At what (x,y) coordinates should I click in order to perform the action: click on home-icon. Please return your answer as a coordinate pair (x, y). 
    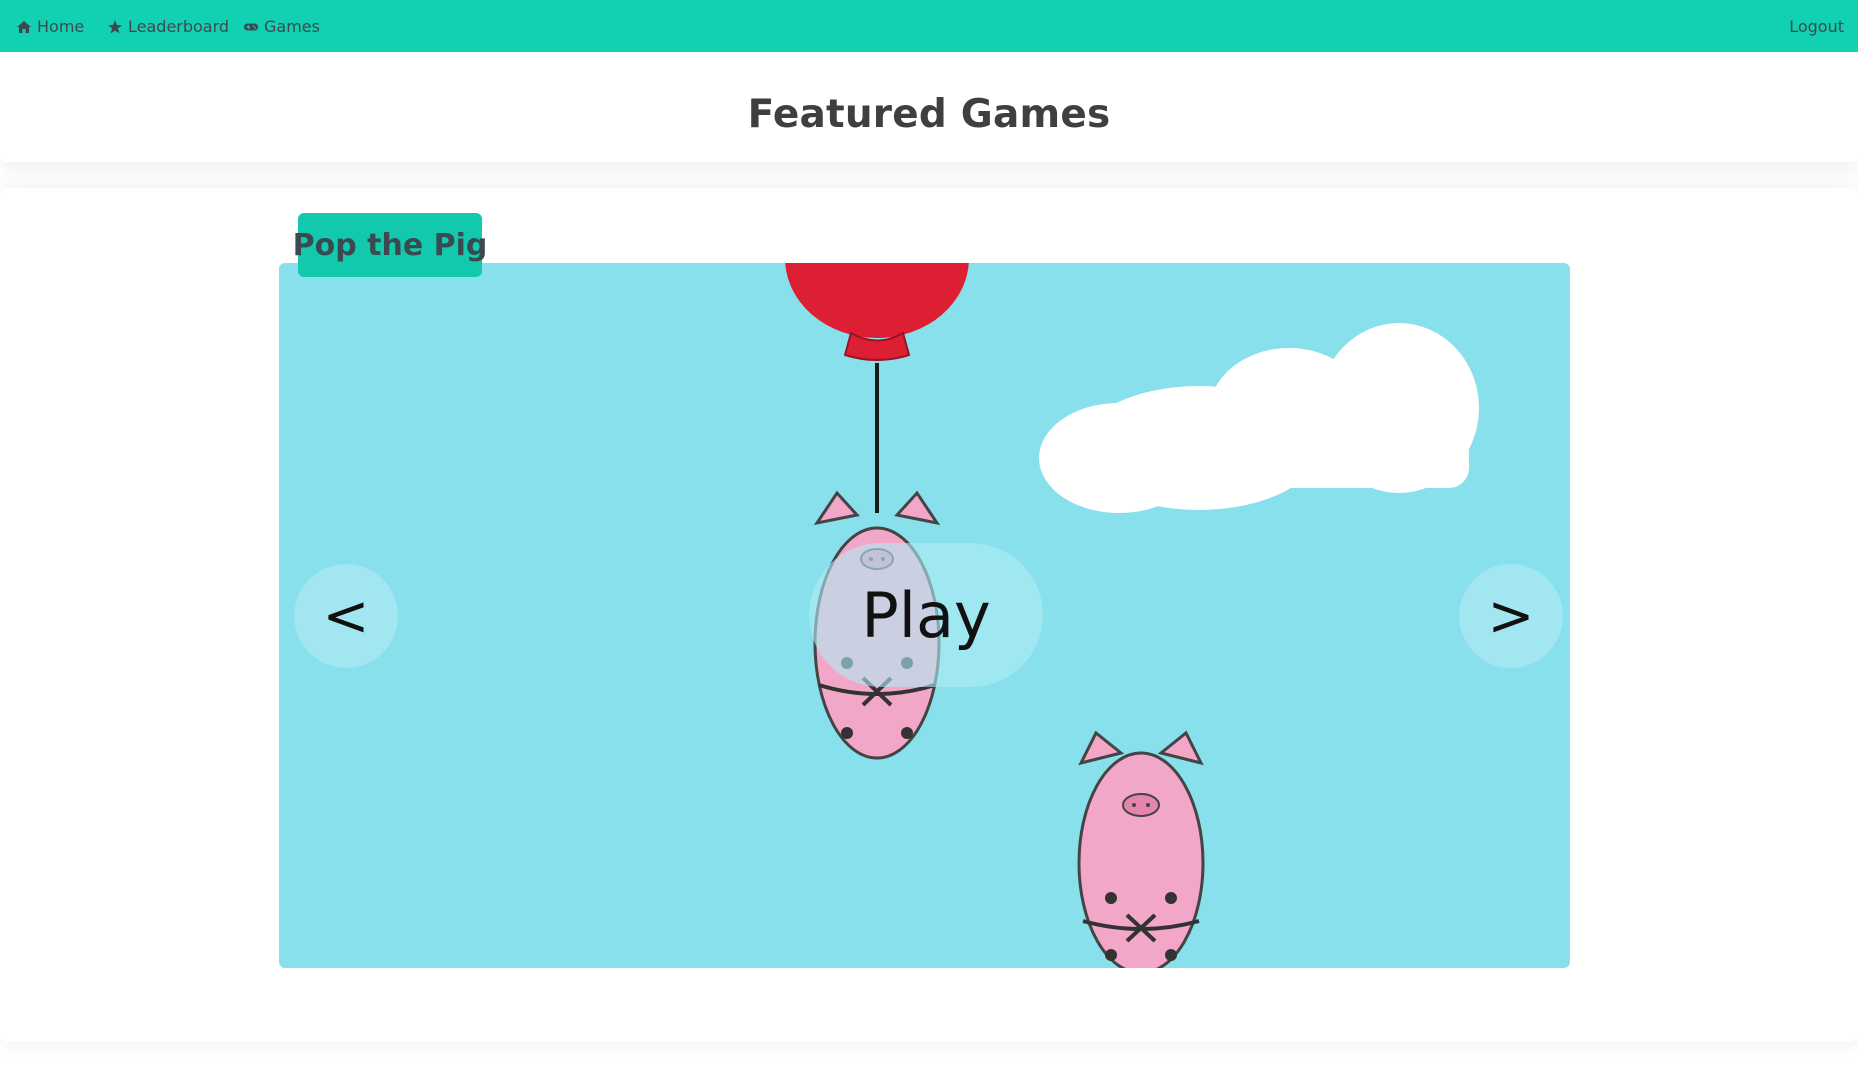
    Looking at the image, I should click on (24, 26).